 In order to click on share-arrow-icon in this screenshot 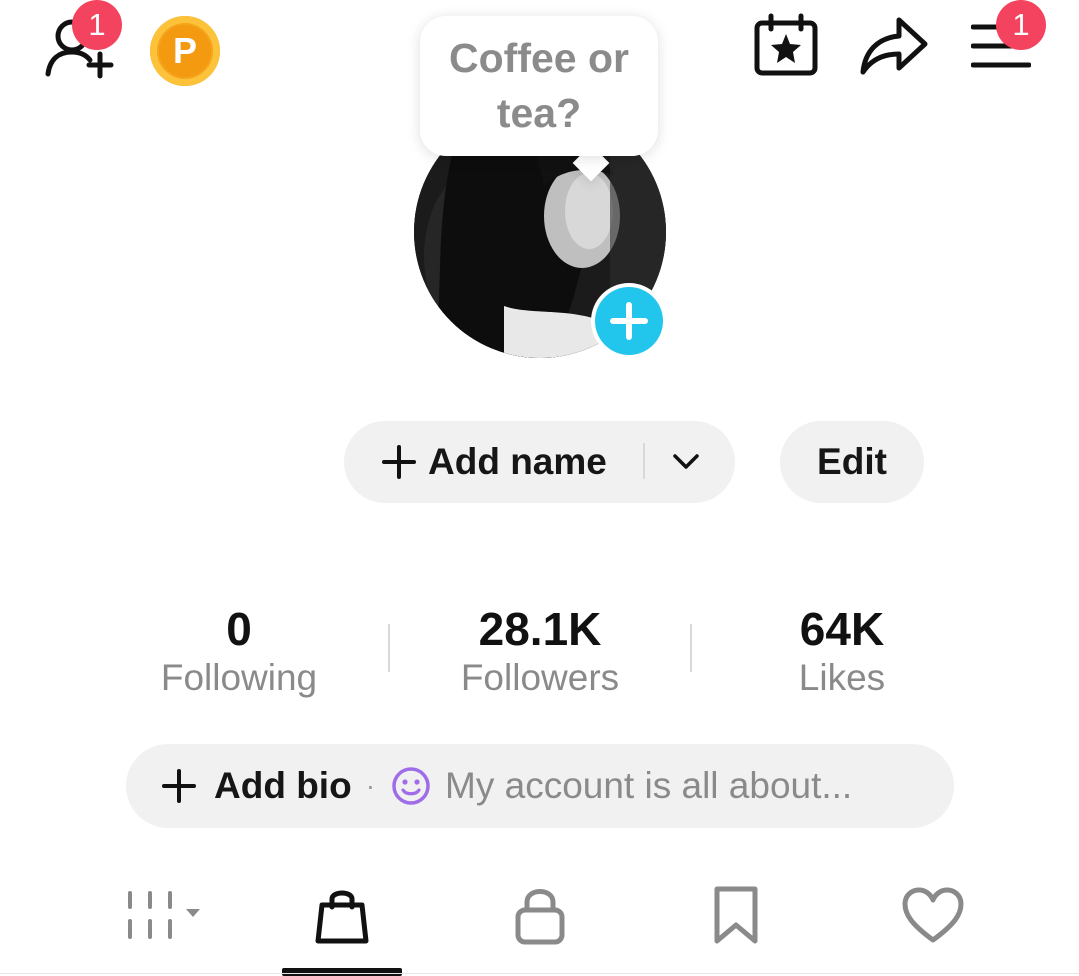, I will do `click(894, 46)`.